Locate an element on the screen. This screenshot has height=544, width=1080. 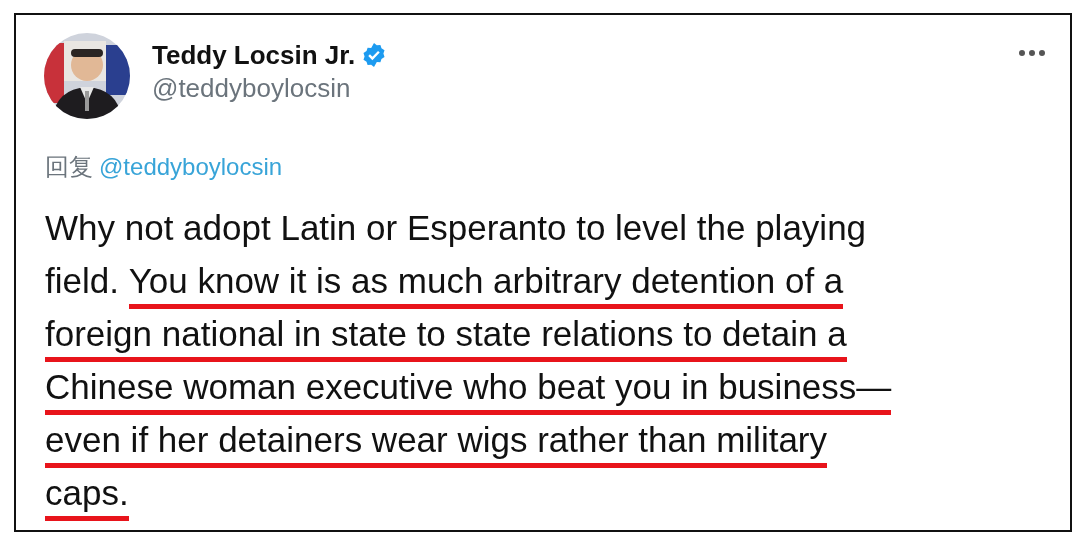
underlined-text: foreign national in state to state relations to detain a is located at coordinates (446, 336).